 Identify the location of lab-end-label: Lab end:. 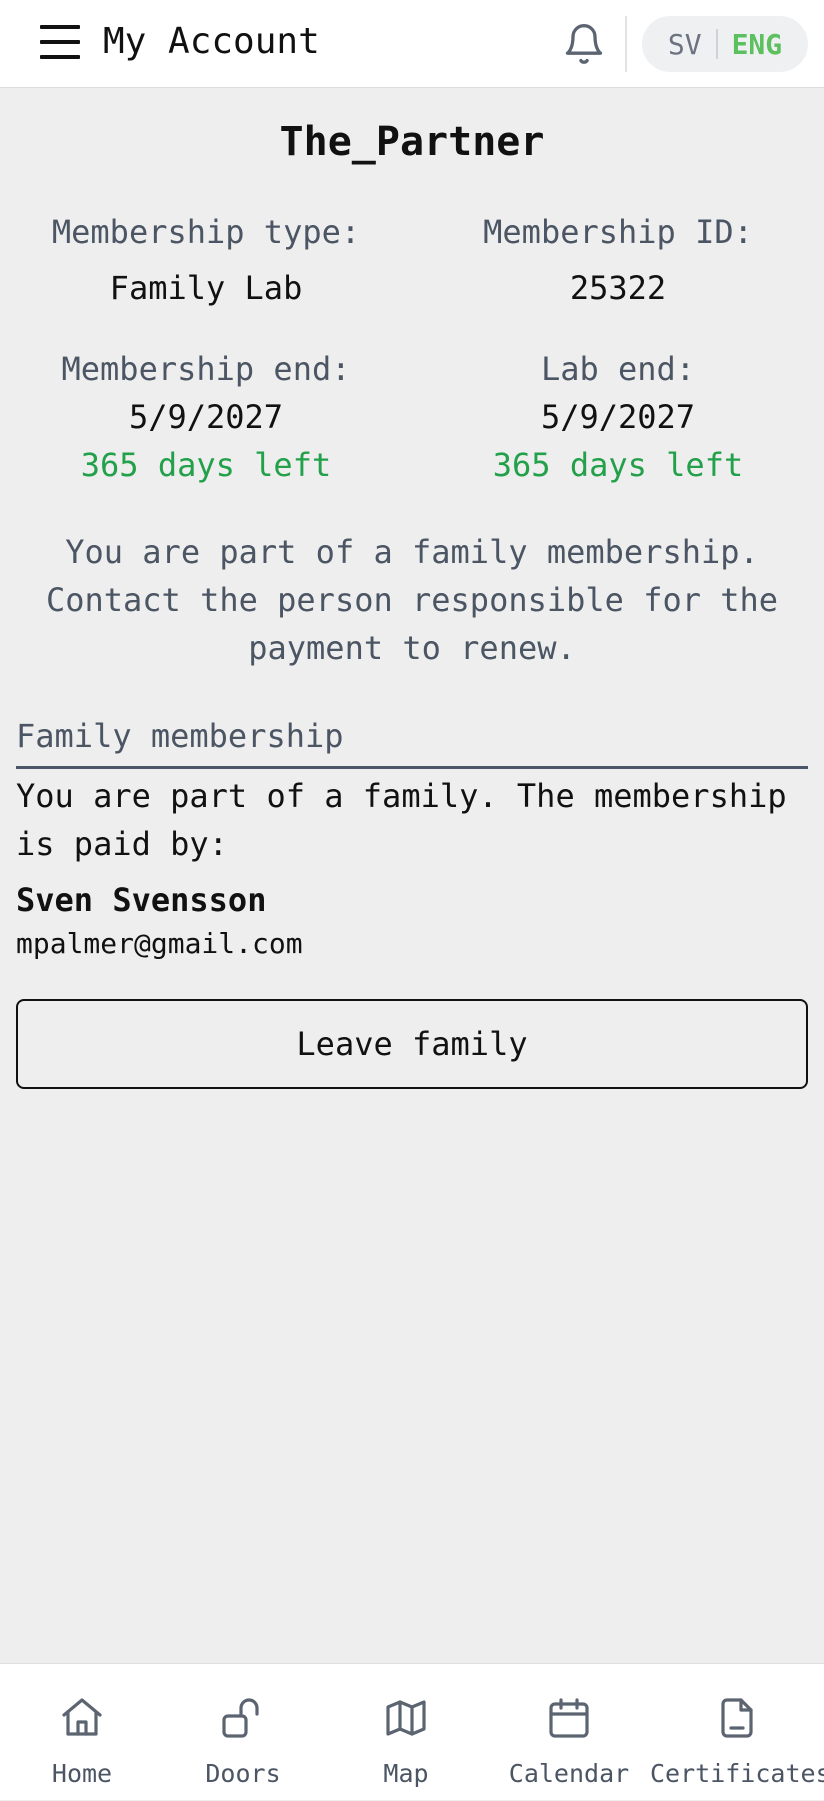
(618, 369).